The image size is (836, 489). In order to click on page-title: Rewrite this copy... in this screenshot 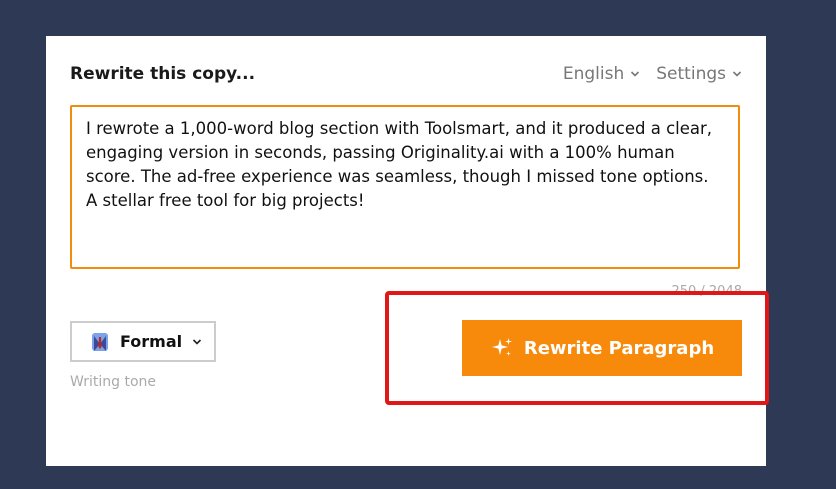, I will do `click(163, 74)`.